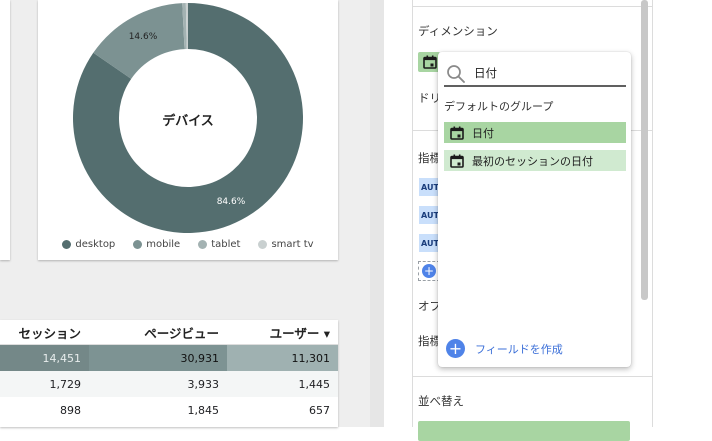  I want to click on legend-item-smart-tv: smart tv, so click(286, 244).